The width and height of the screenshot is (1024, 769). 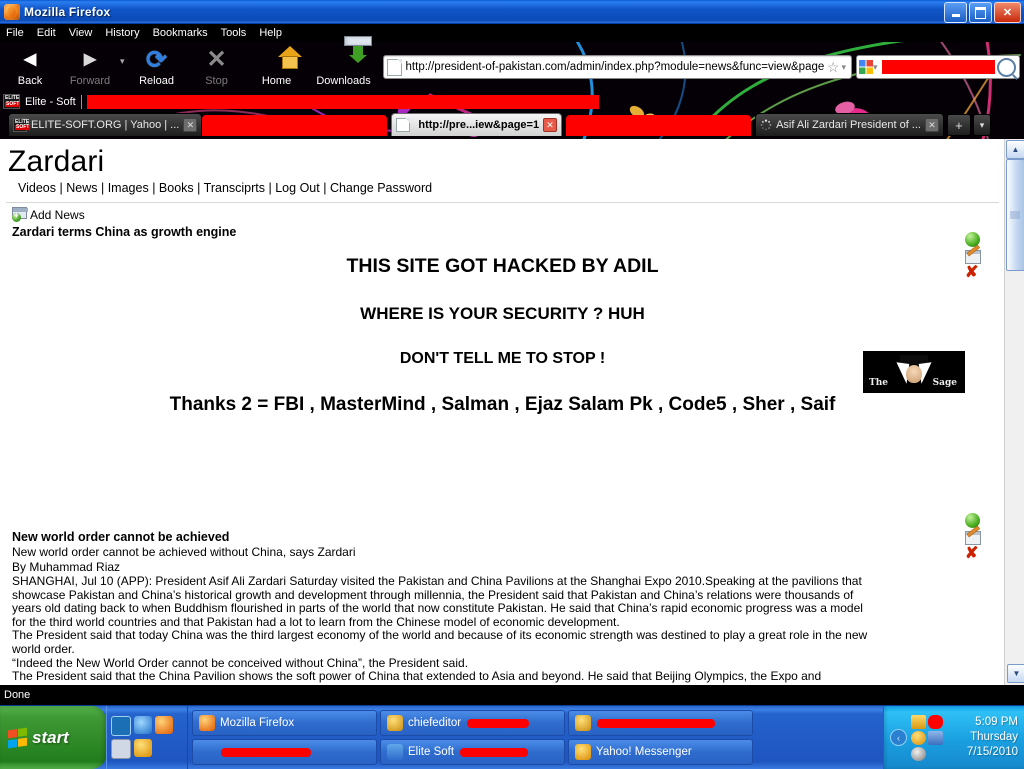 What do you see at coordinates (216, 81) in the screenshot?
I see `stop-label: Stop` at bounding box center [216, 81].